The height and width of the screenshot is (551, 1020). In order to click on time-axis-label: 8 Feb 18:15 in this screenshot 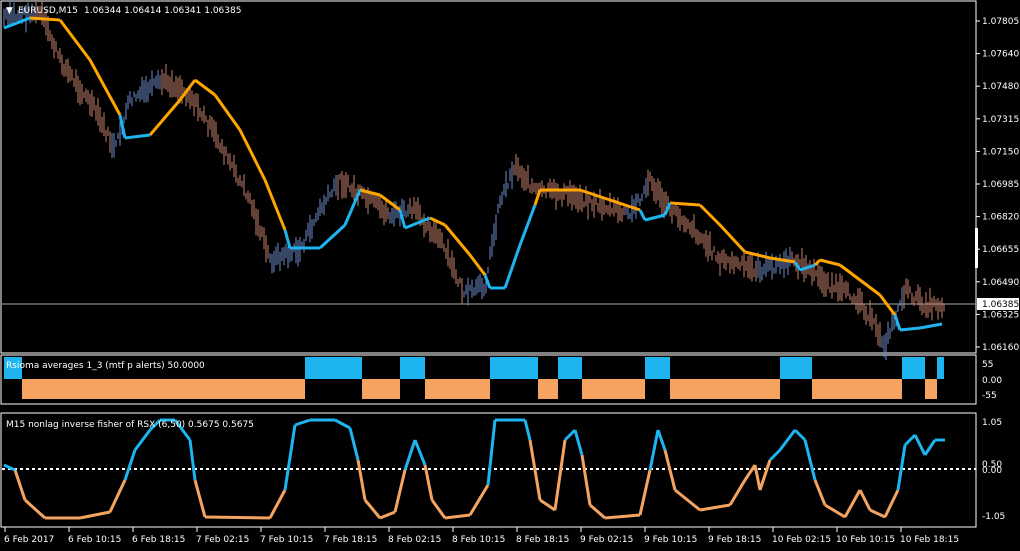, I will do `click(542, 540)`.